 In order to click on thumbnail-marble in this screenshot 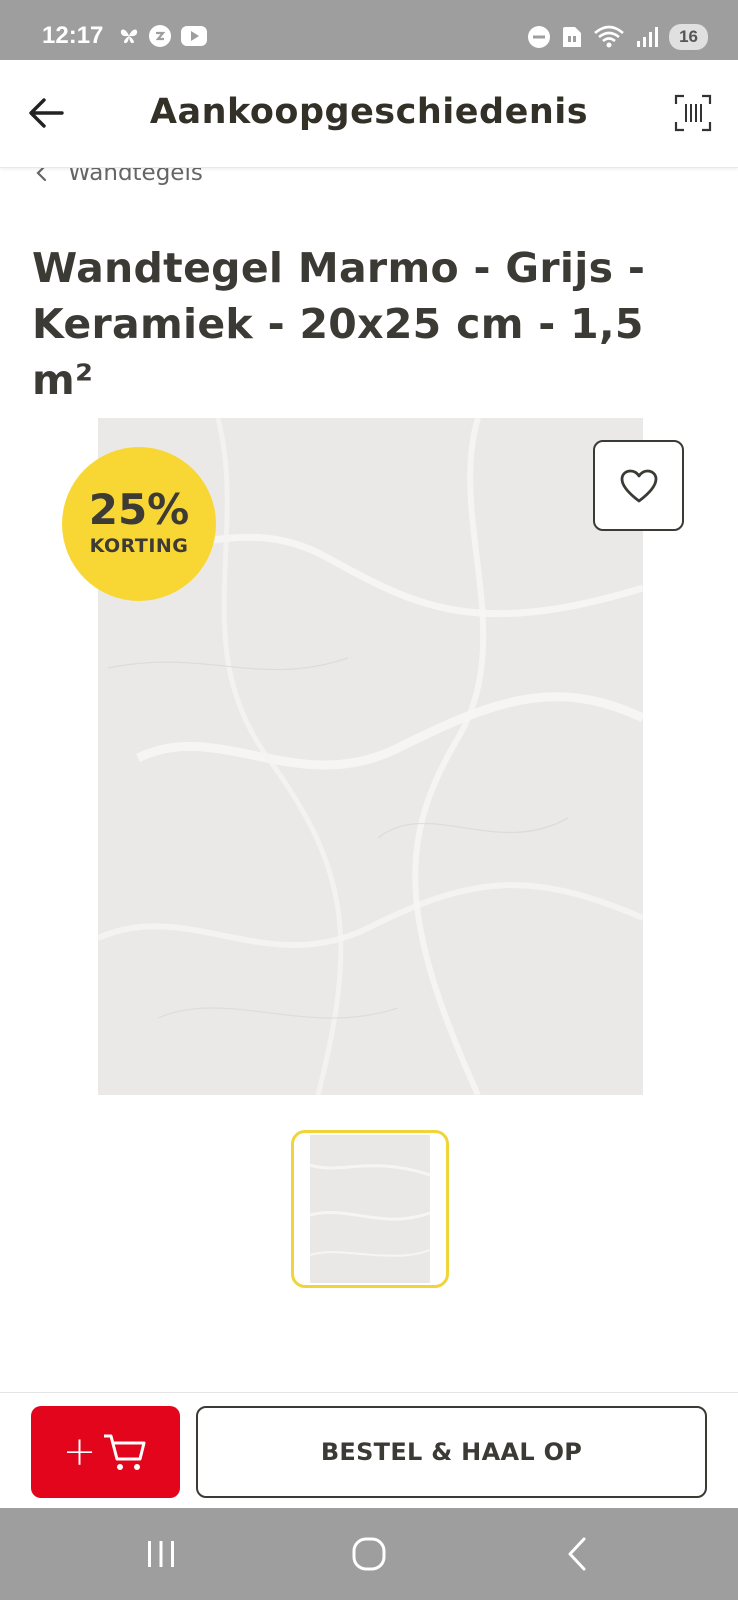, I will do `click(370, 1209)`.